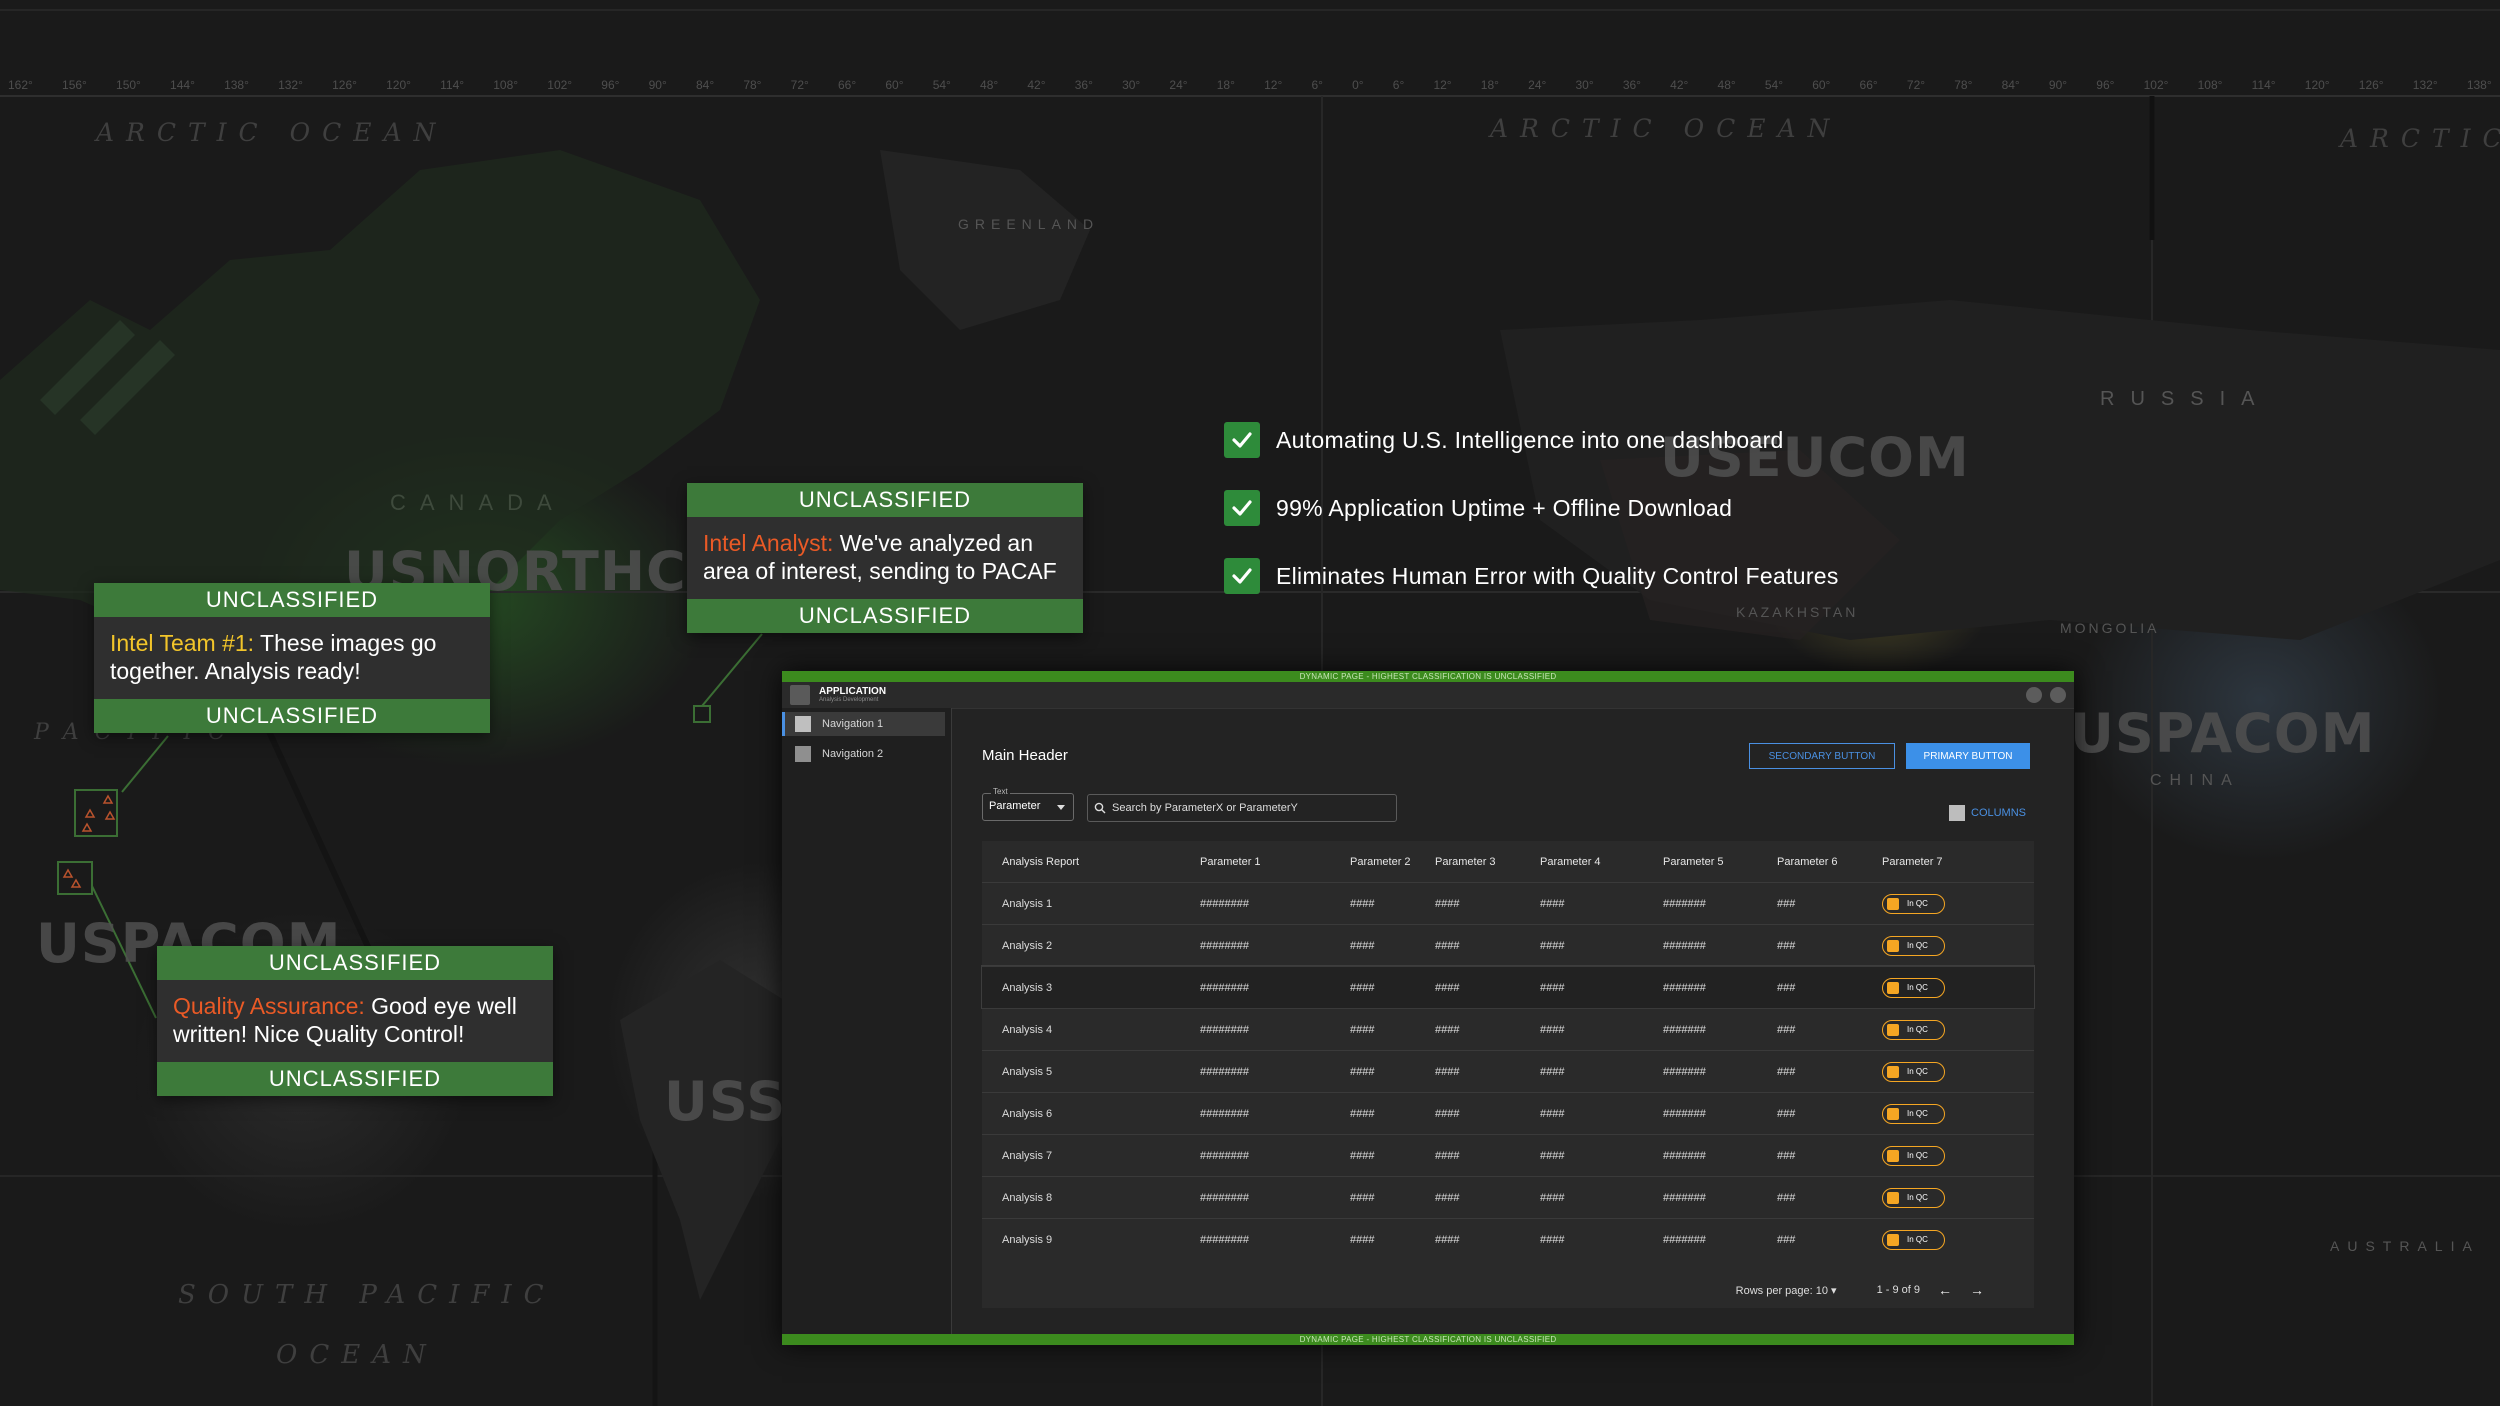  I want to click on longitude-label: 132°, so click(2425, 85).